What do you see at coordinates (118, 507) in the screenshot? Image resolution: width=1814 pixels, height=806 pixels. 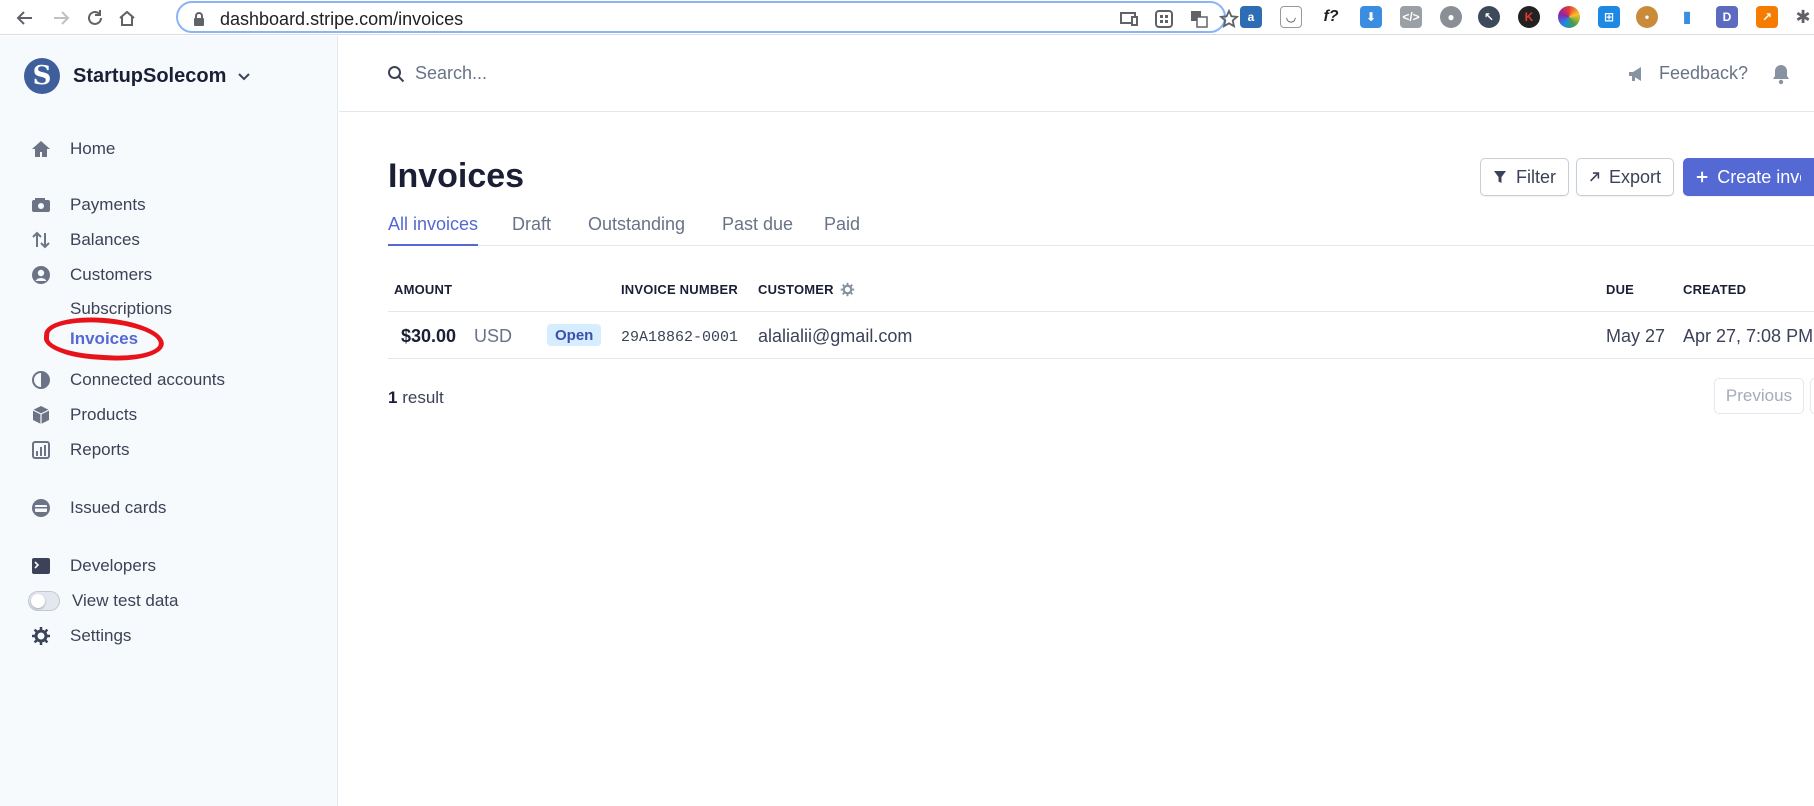 I see `sidebar-item-label: Issued cards` at bounding box center [118, 507].